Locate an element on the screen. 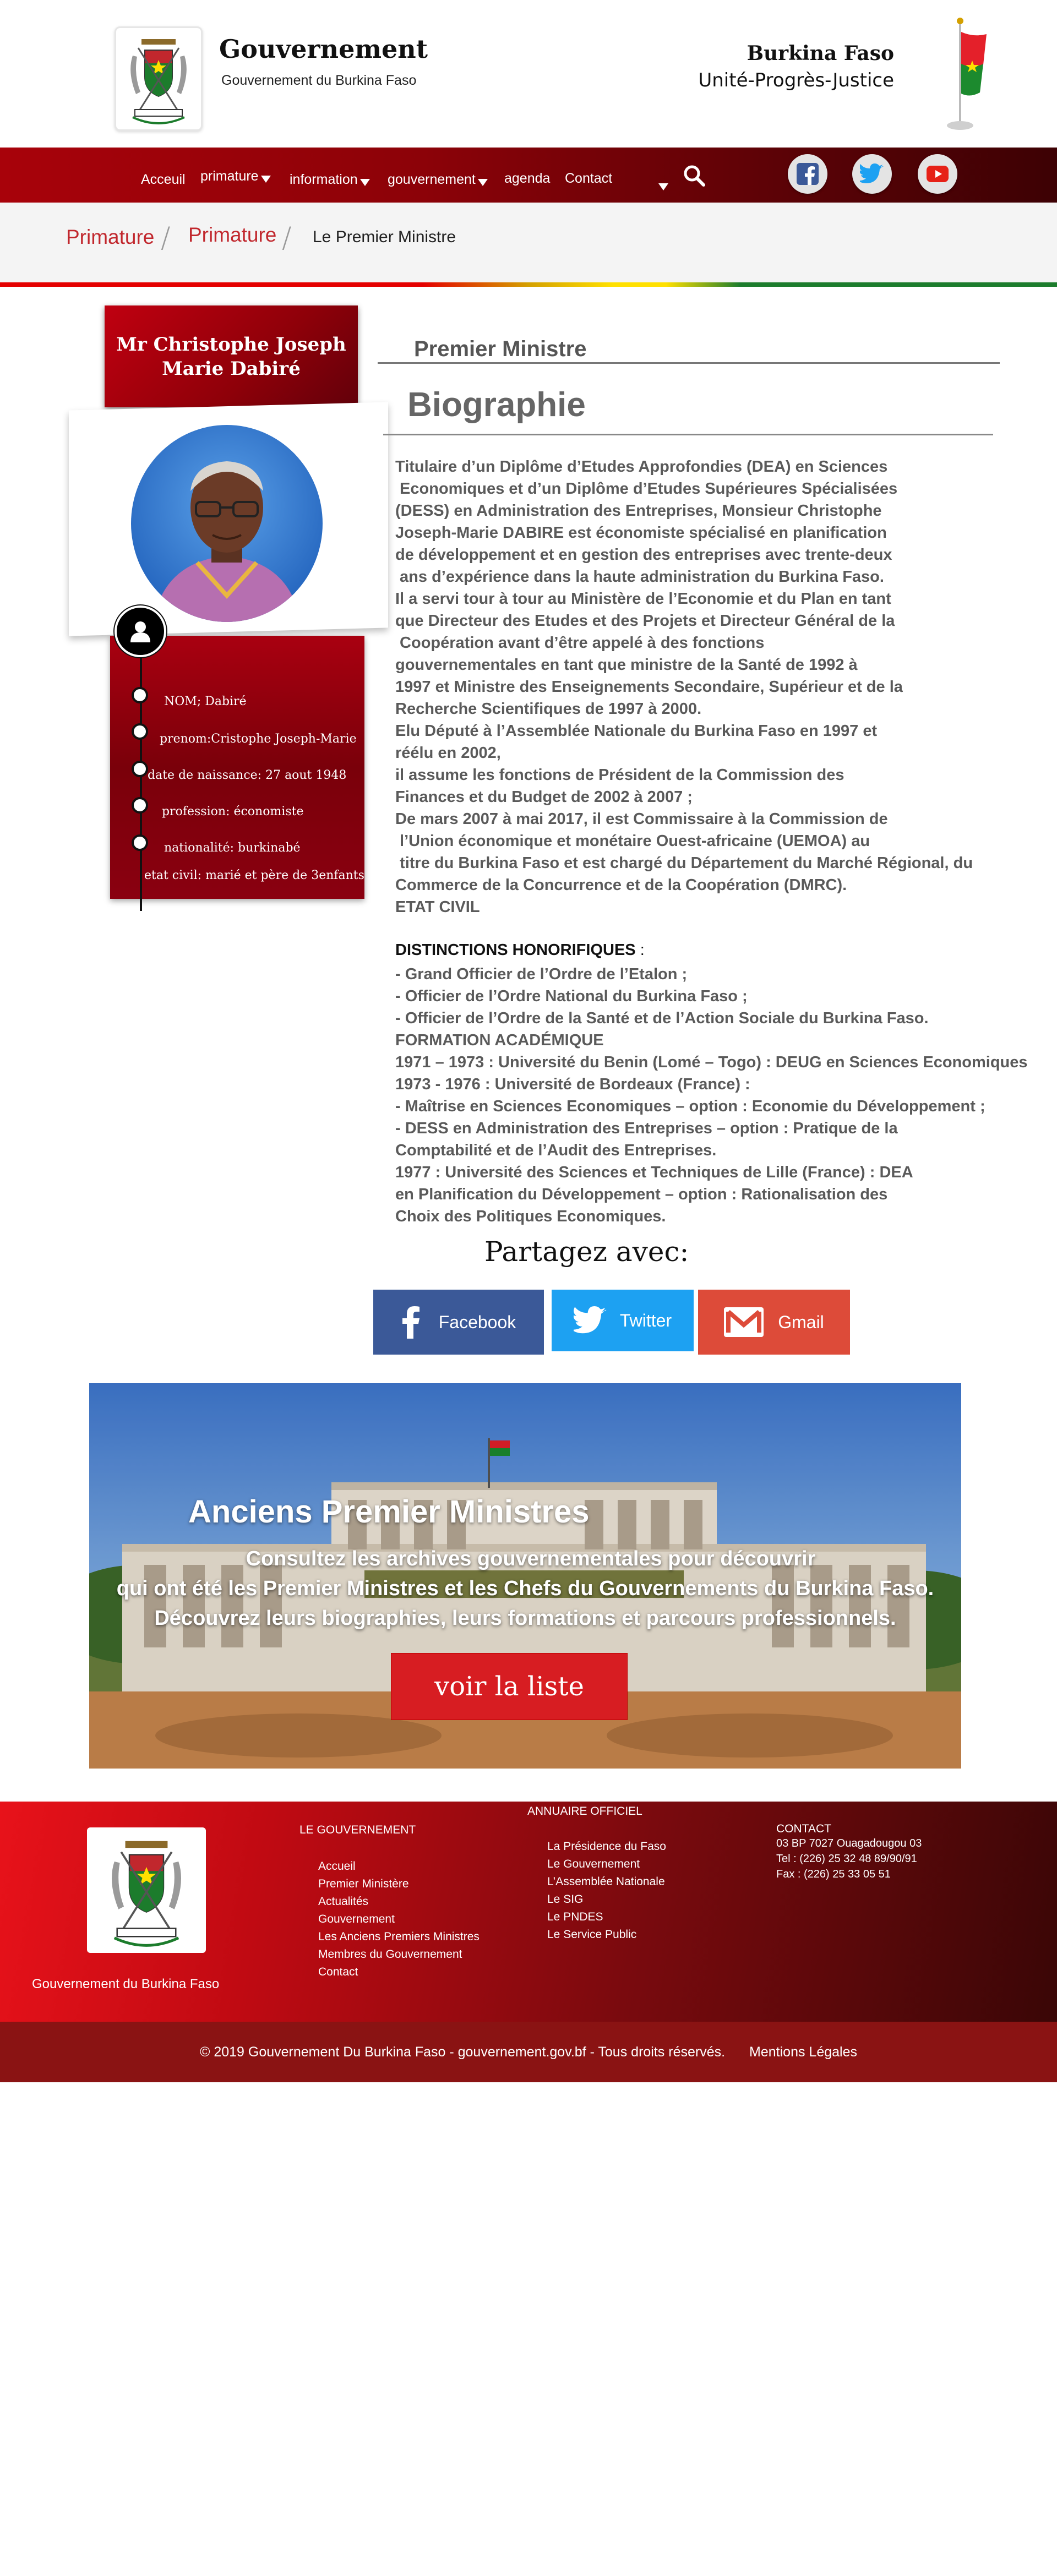  nav-item-primature: primature is located at coordinates (235, 176).